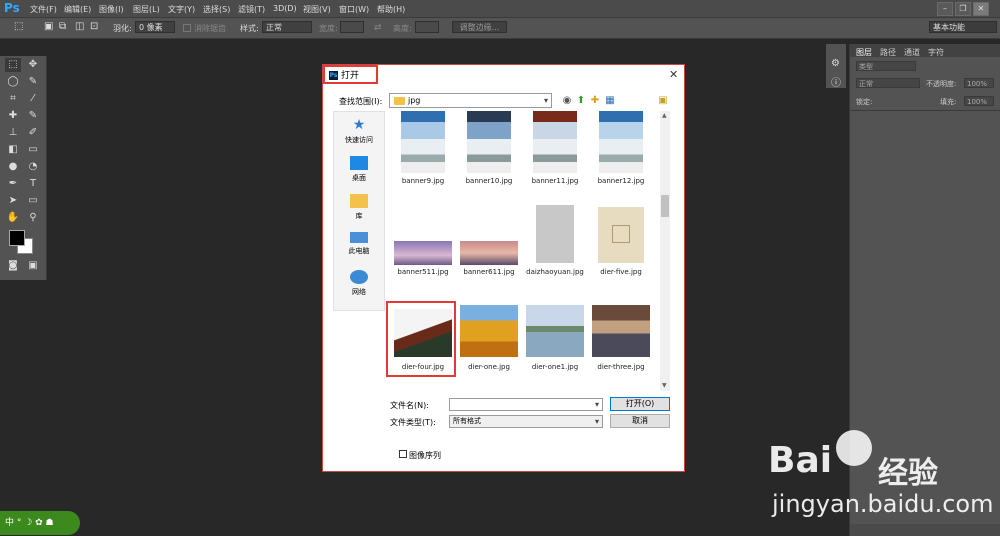 The height and width of the screenshot is (536, 1000). Describe the element at coordinates (423, 151) in the screenshot. I see `file-banner9: banner9.jpg` at that location.